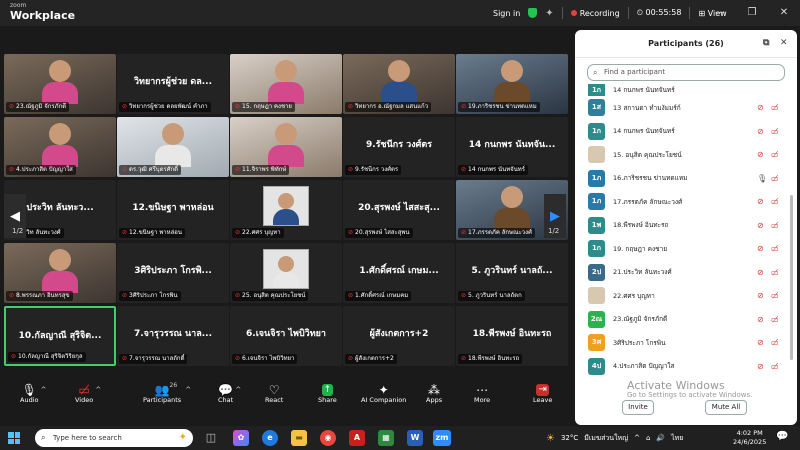  What do you see at coordinates (415, 438) in the screenshot?
I see `word-icon: W` at bounding box center [415, 438].